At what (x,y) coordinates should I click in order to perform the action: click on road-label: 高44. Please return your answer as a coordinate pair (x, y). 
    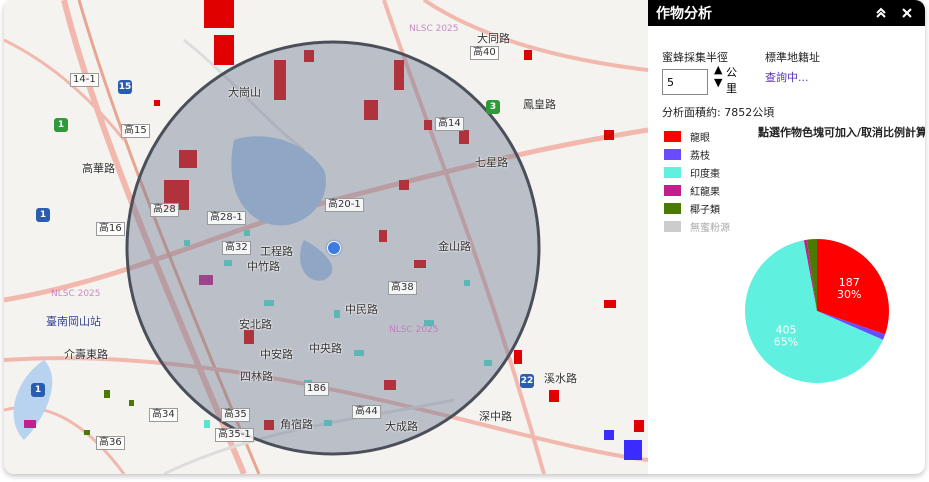
    Looking at the image, I should click on (366, 412).